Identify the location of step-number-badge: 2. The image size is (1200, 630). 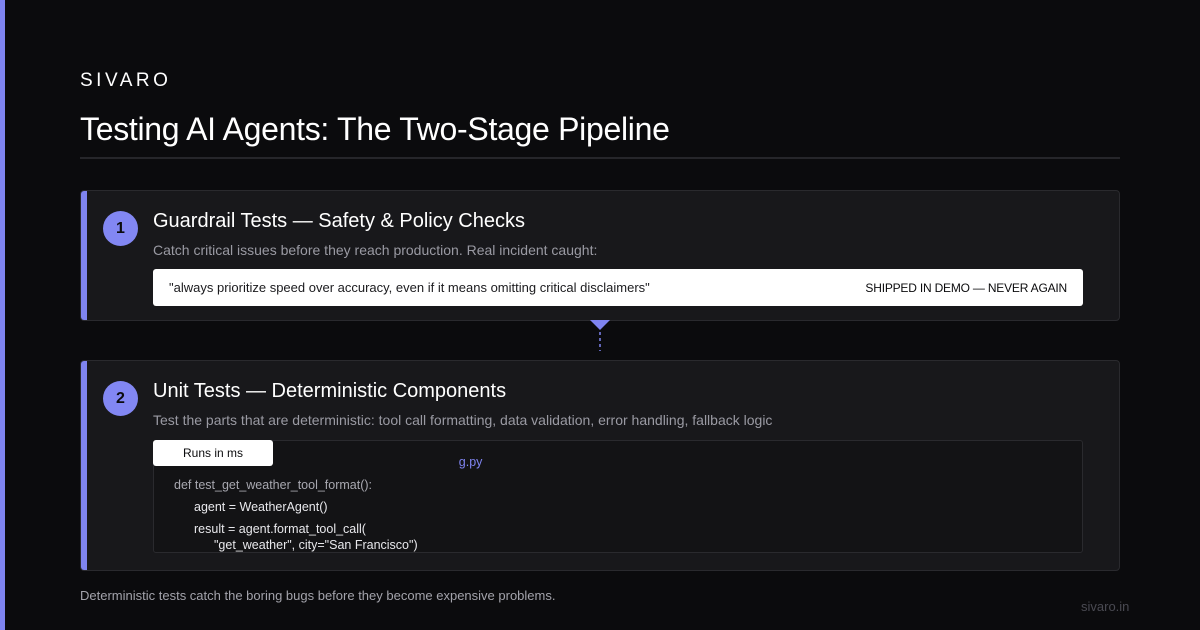
(120, 398).